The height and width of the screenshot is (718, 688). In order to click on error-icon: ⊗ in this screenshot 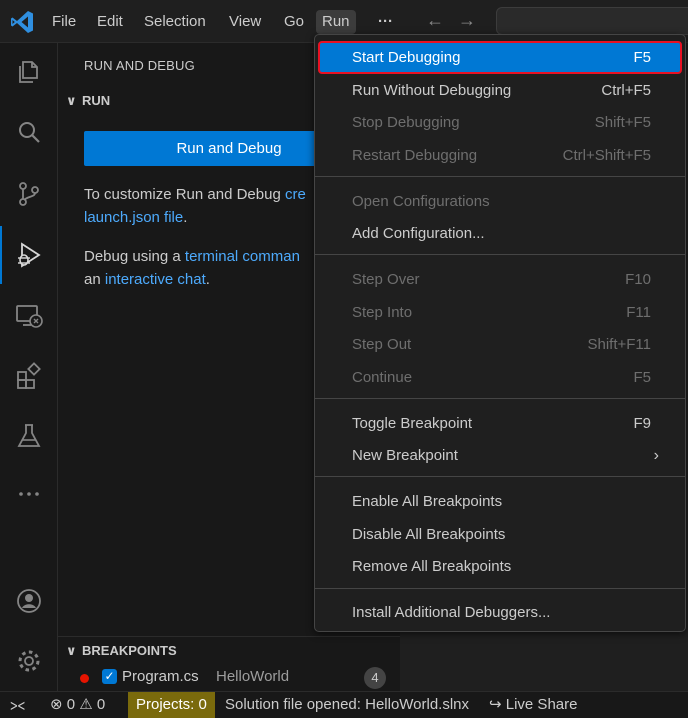, I will do `click(56, 704)`.